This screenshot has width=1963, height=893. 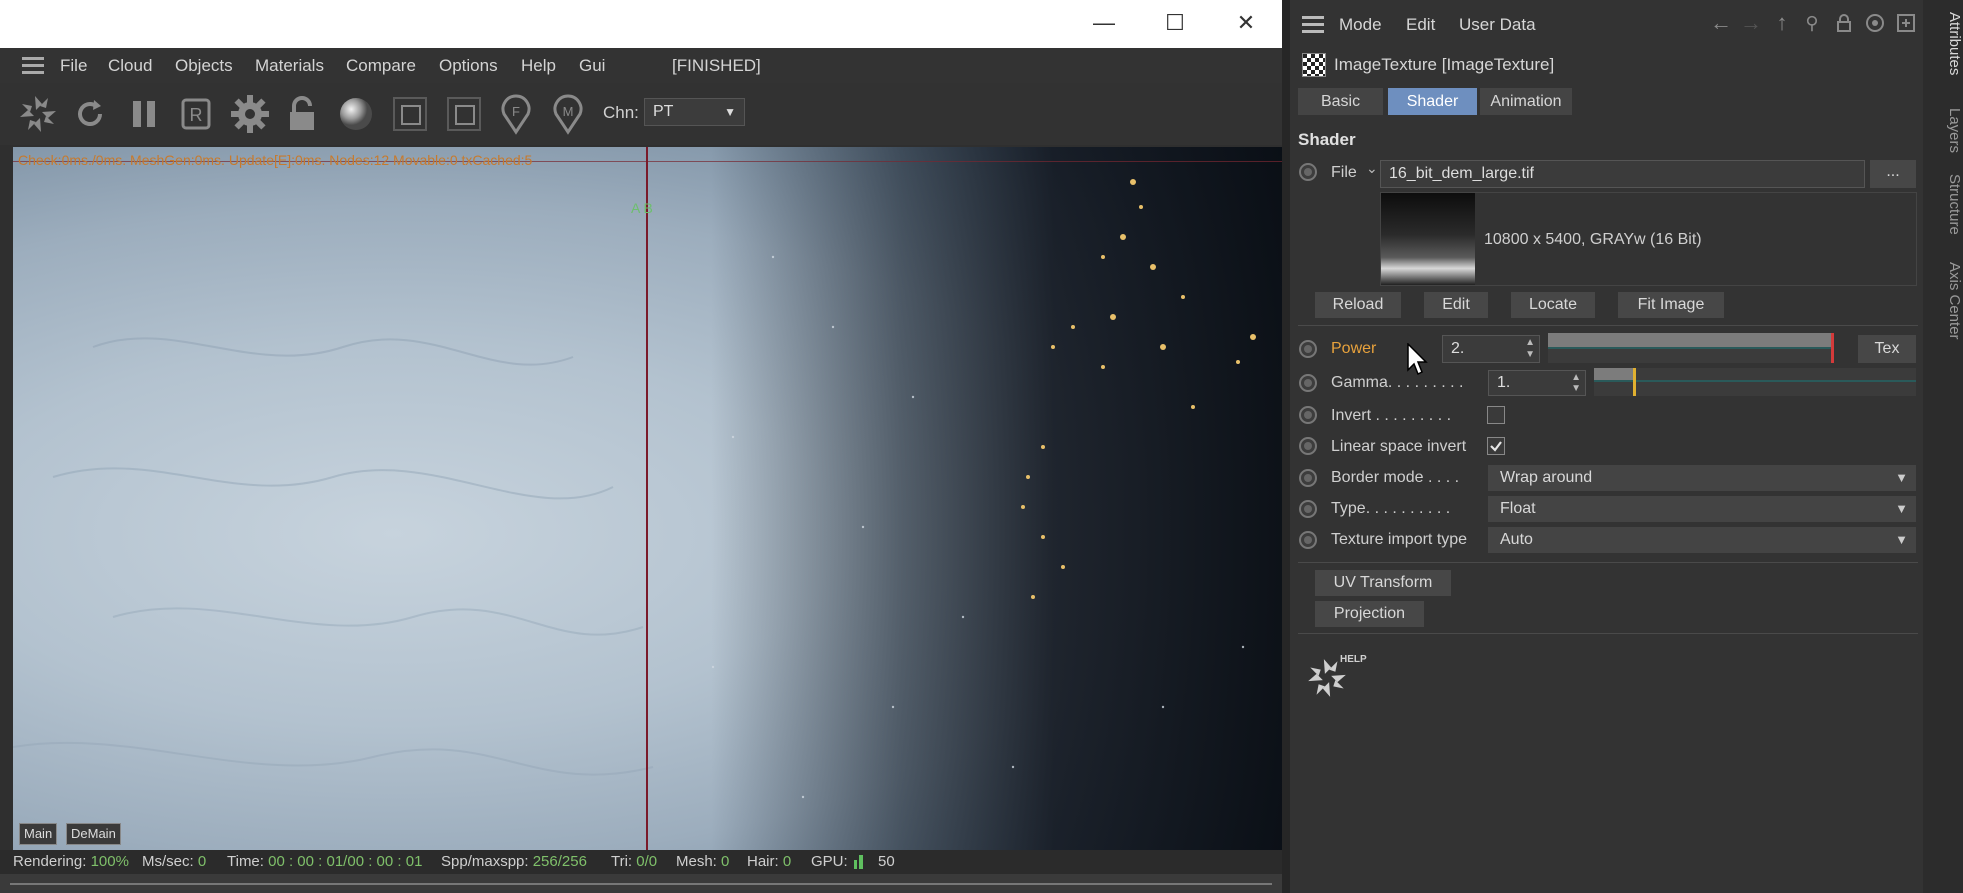 I want to click on type-keyframe-radio, so click(x=1308, y=509).